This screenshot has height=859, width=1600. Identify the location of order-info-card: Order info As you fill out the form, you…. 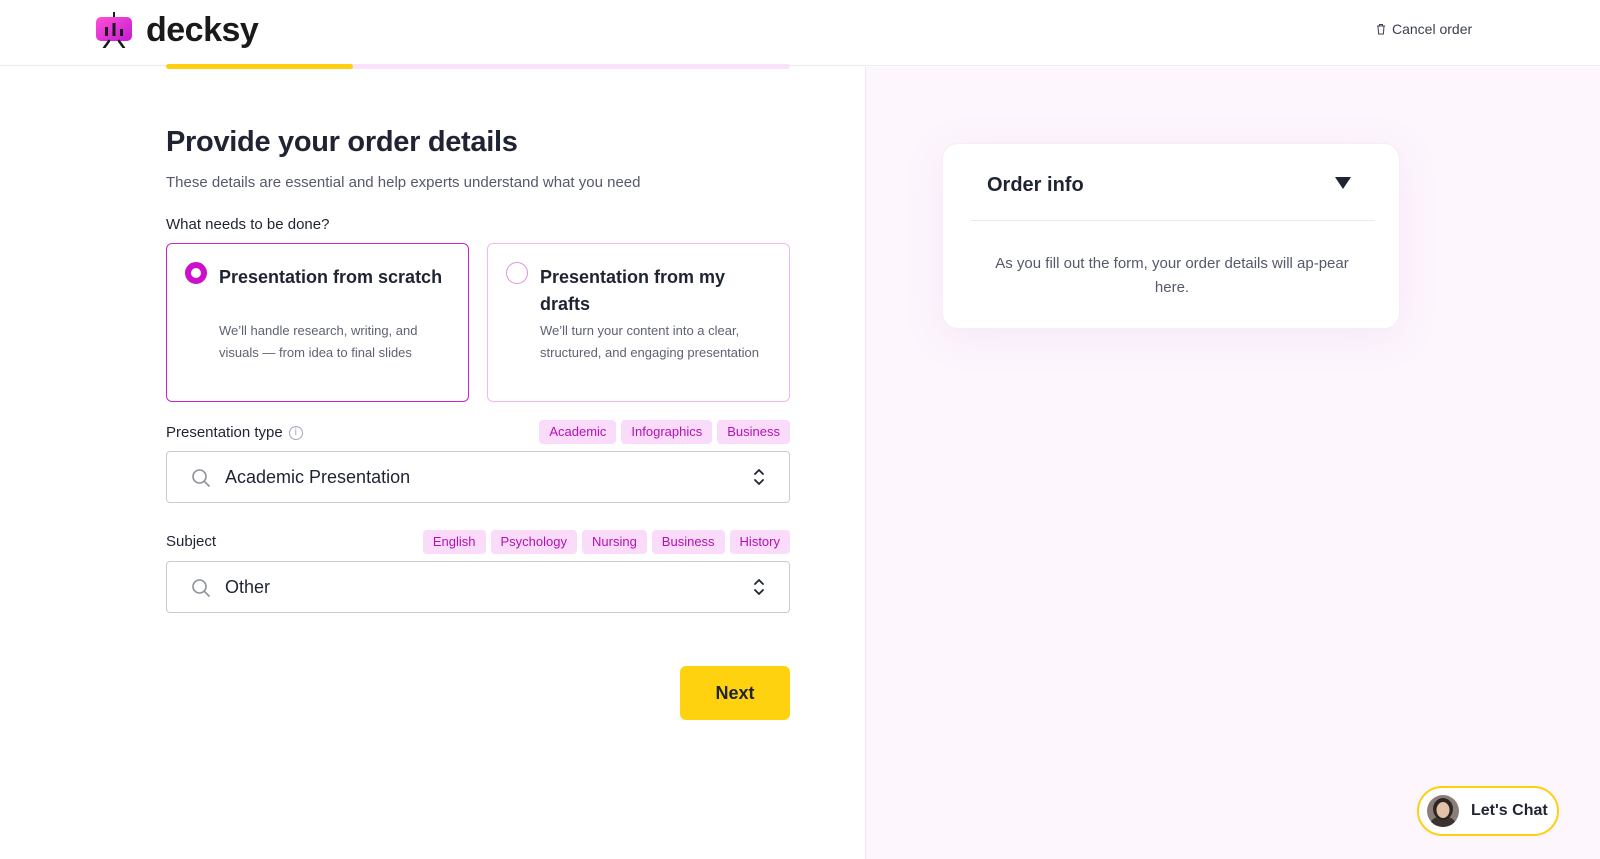
(1171, 236).